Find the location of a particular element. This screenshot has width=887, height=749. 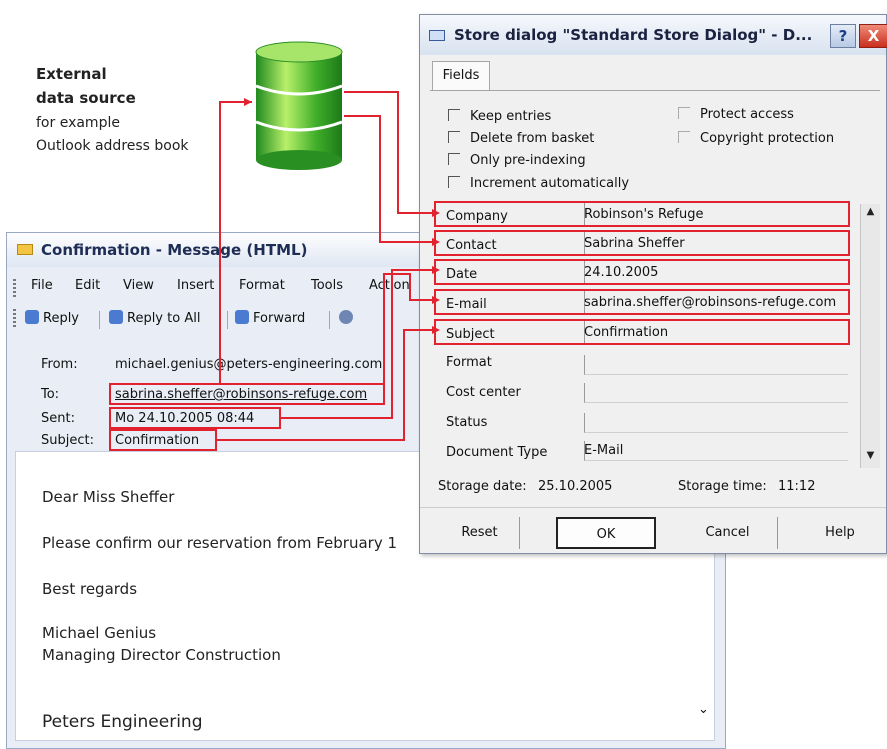

reply-label: Reply is located at coordinates (61, 318).